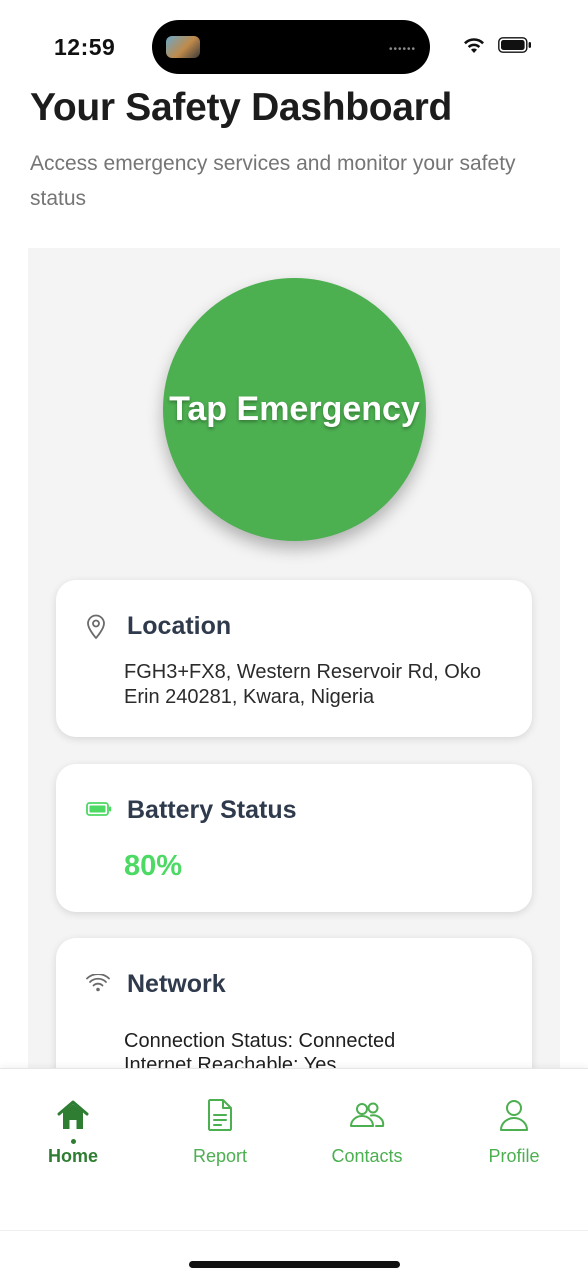 The image size is (588, 1280). What do you see at coordinates (220, 1115) in the screenshot?
I see `document-icon` at bounding box center [220, 1115].